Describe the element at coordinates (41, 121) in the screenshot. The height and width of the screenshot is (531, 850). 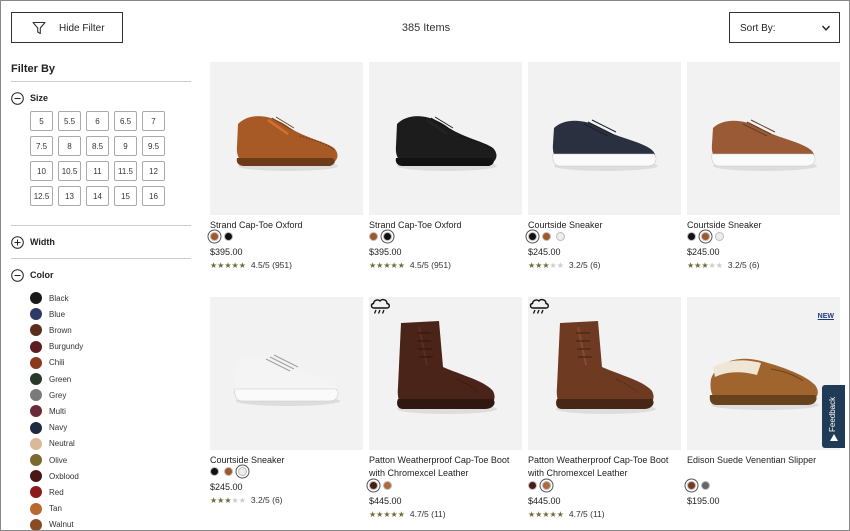
I see `size-option: 5` at that location.